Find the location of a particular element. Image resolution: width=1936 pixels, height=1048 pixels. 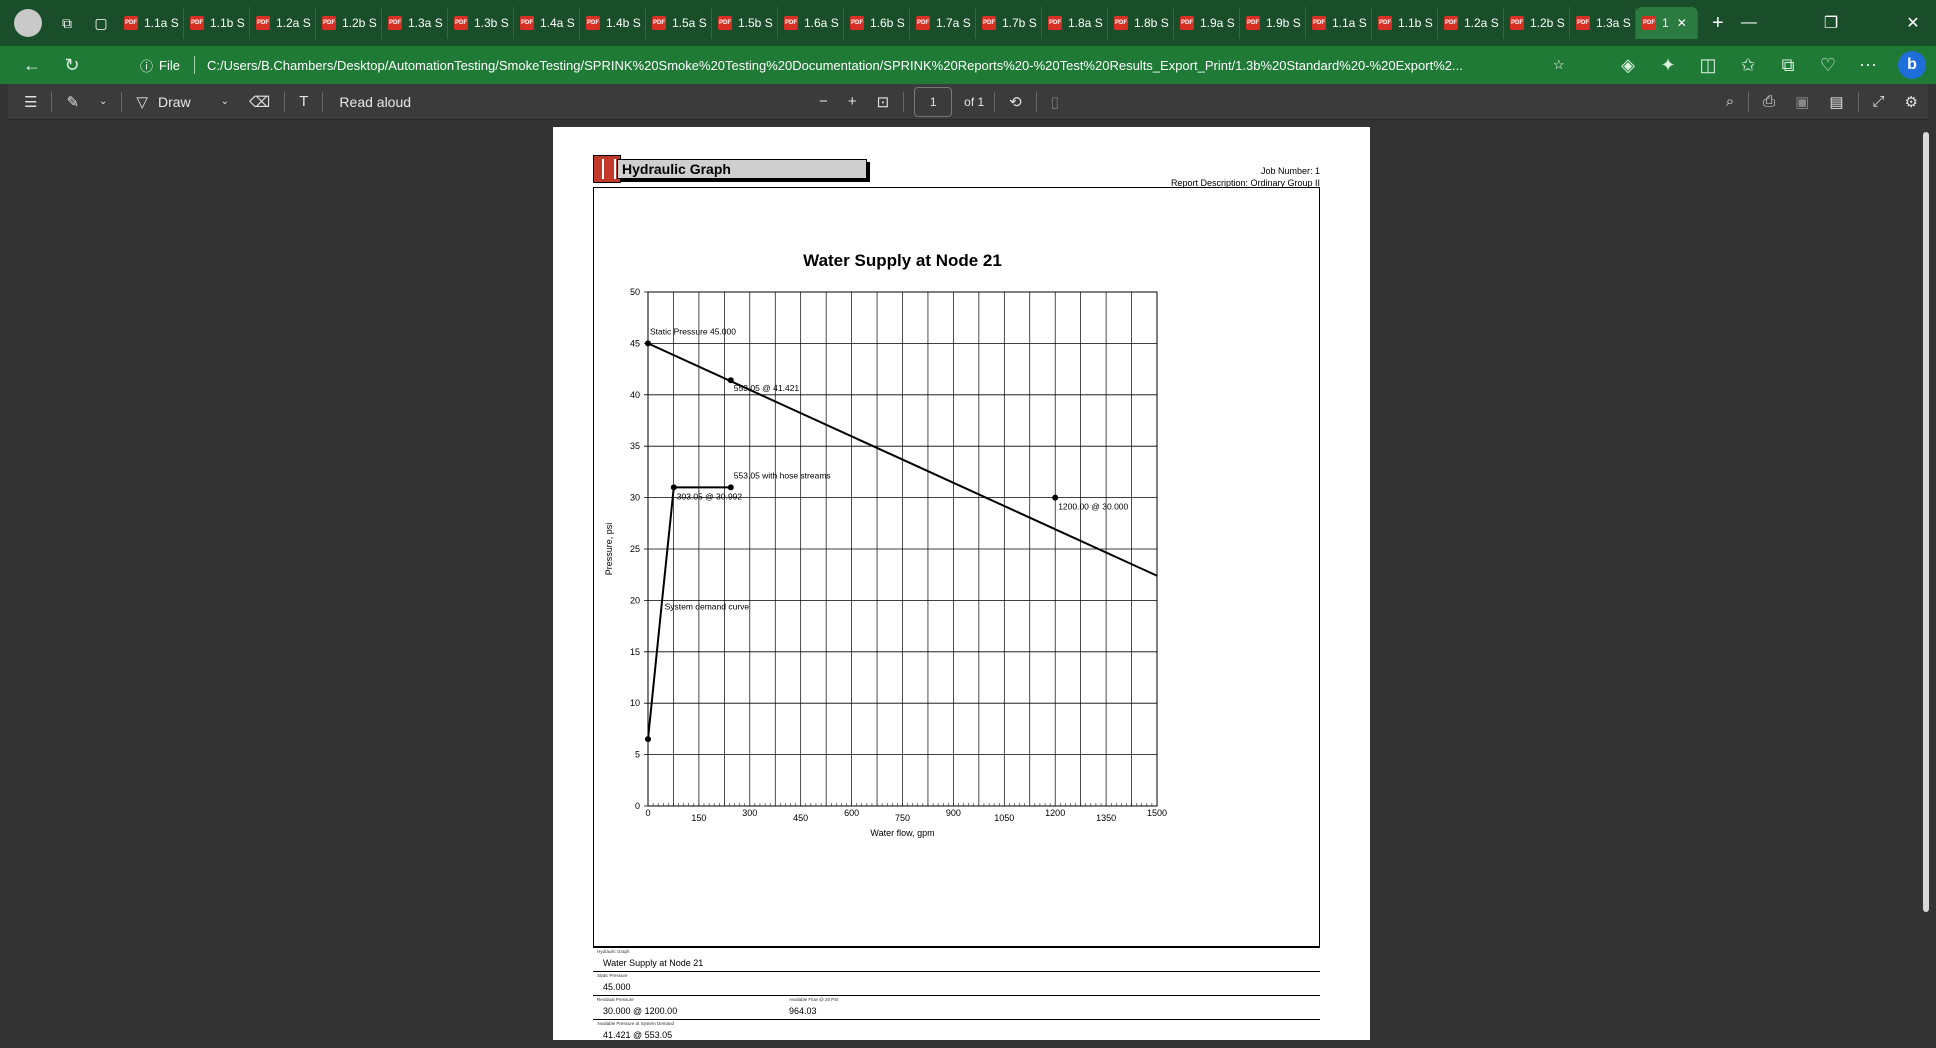

highlight-icon: ✎ is located at coordinates (72, 102).